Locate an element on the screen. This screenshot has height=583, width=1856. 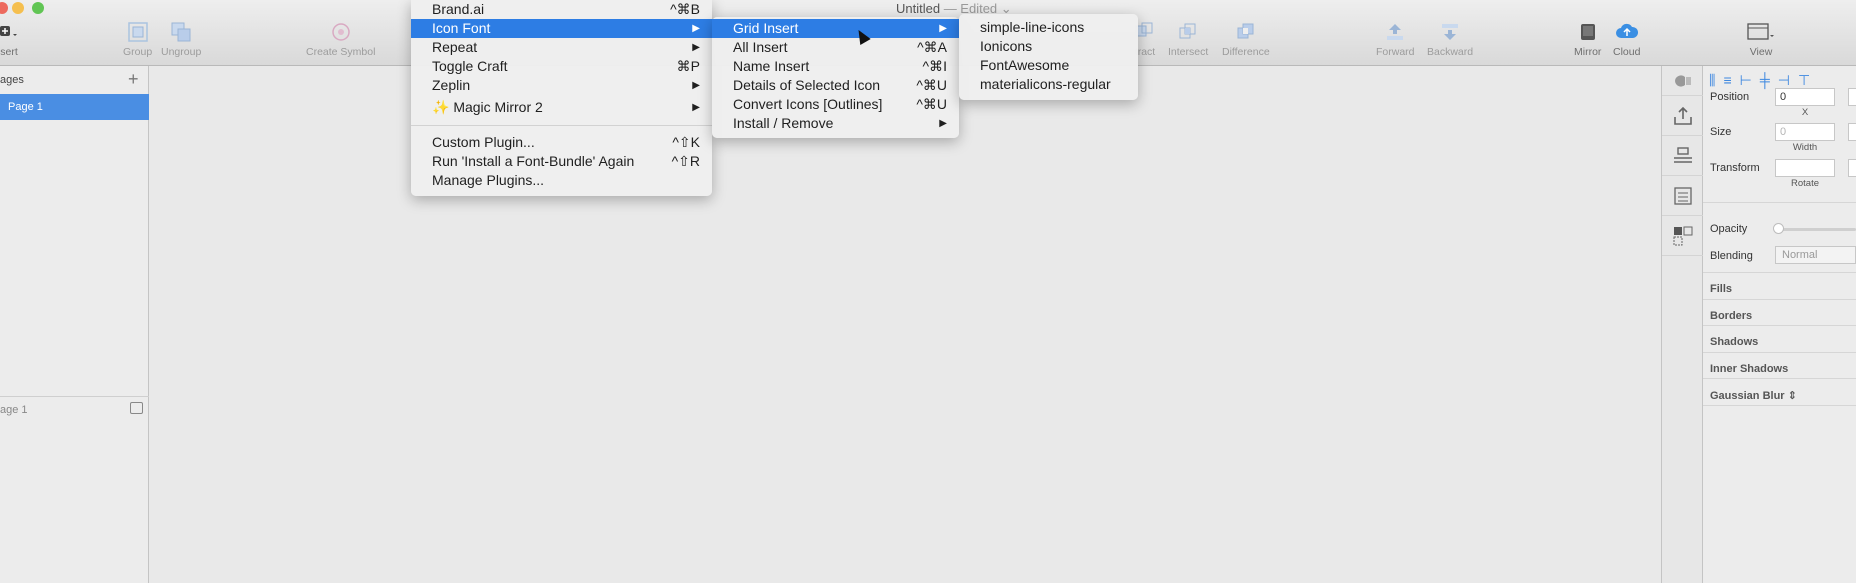
view-button: View is located at coordinates (1761, 40).